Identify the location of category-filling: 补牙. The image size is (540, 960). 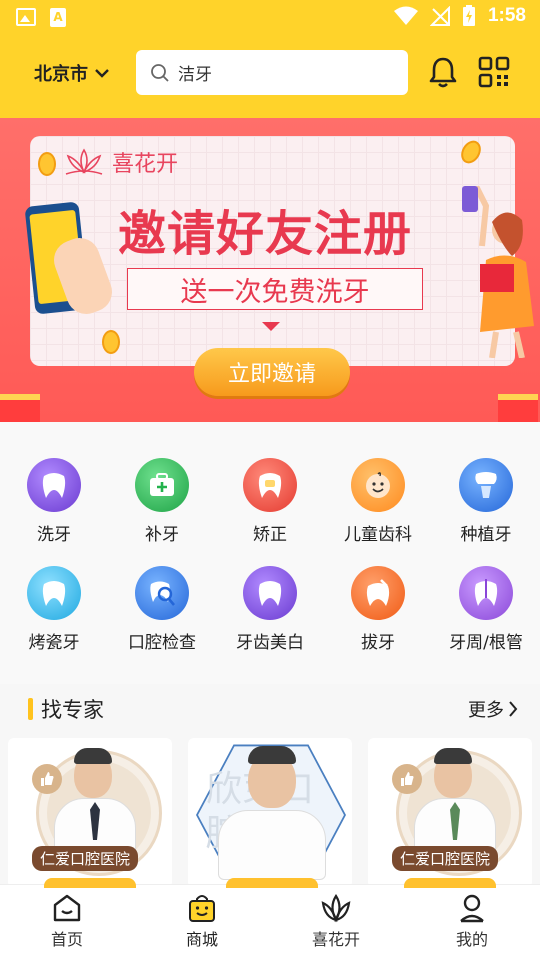
(162, 501).